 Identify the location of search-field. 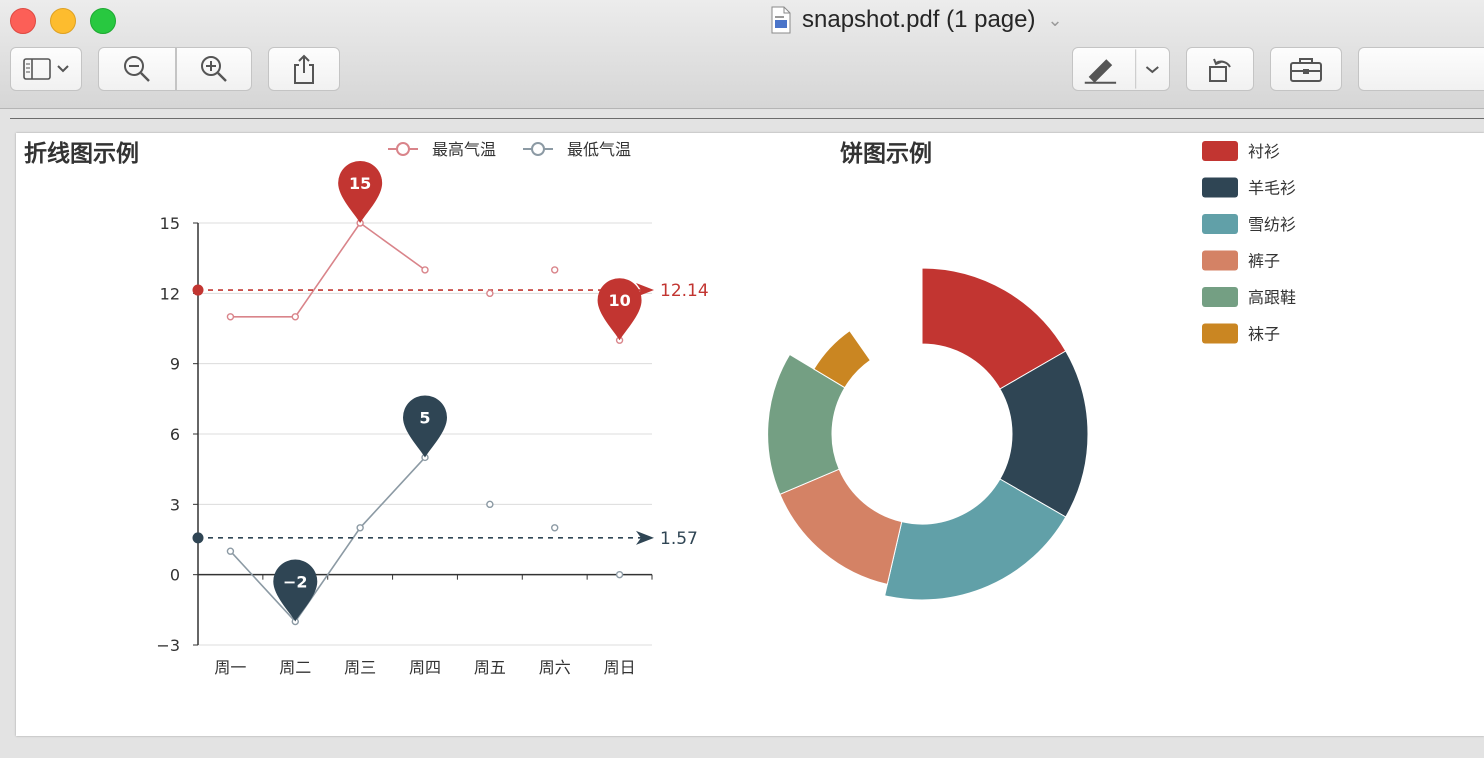
(1421, 69).